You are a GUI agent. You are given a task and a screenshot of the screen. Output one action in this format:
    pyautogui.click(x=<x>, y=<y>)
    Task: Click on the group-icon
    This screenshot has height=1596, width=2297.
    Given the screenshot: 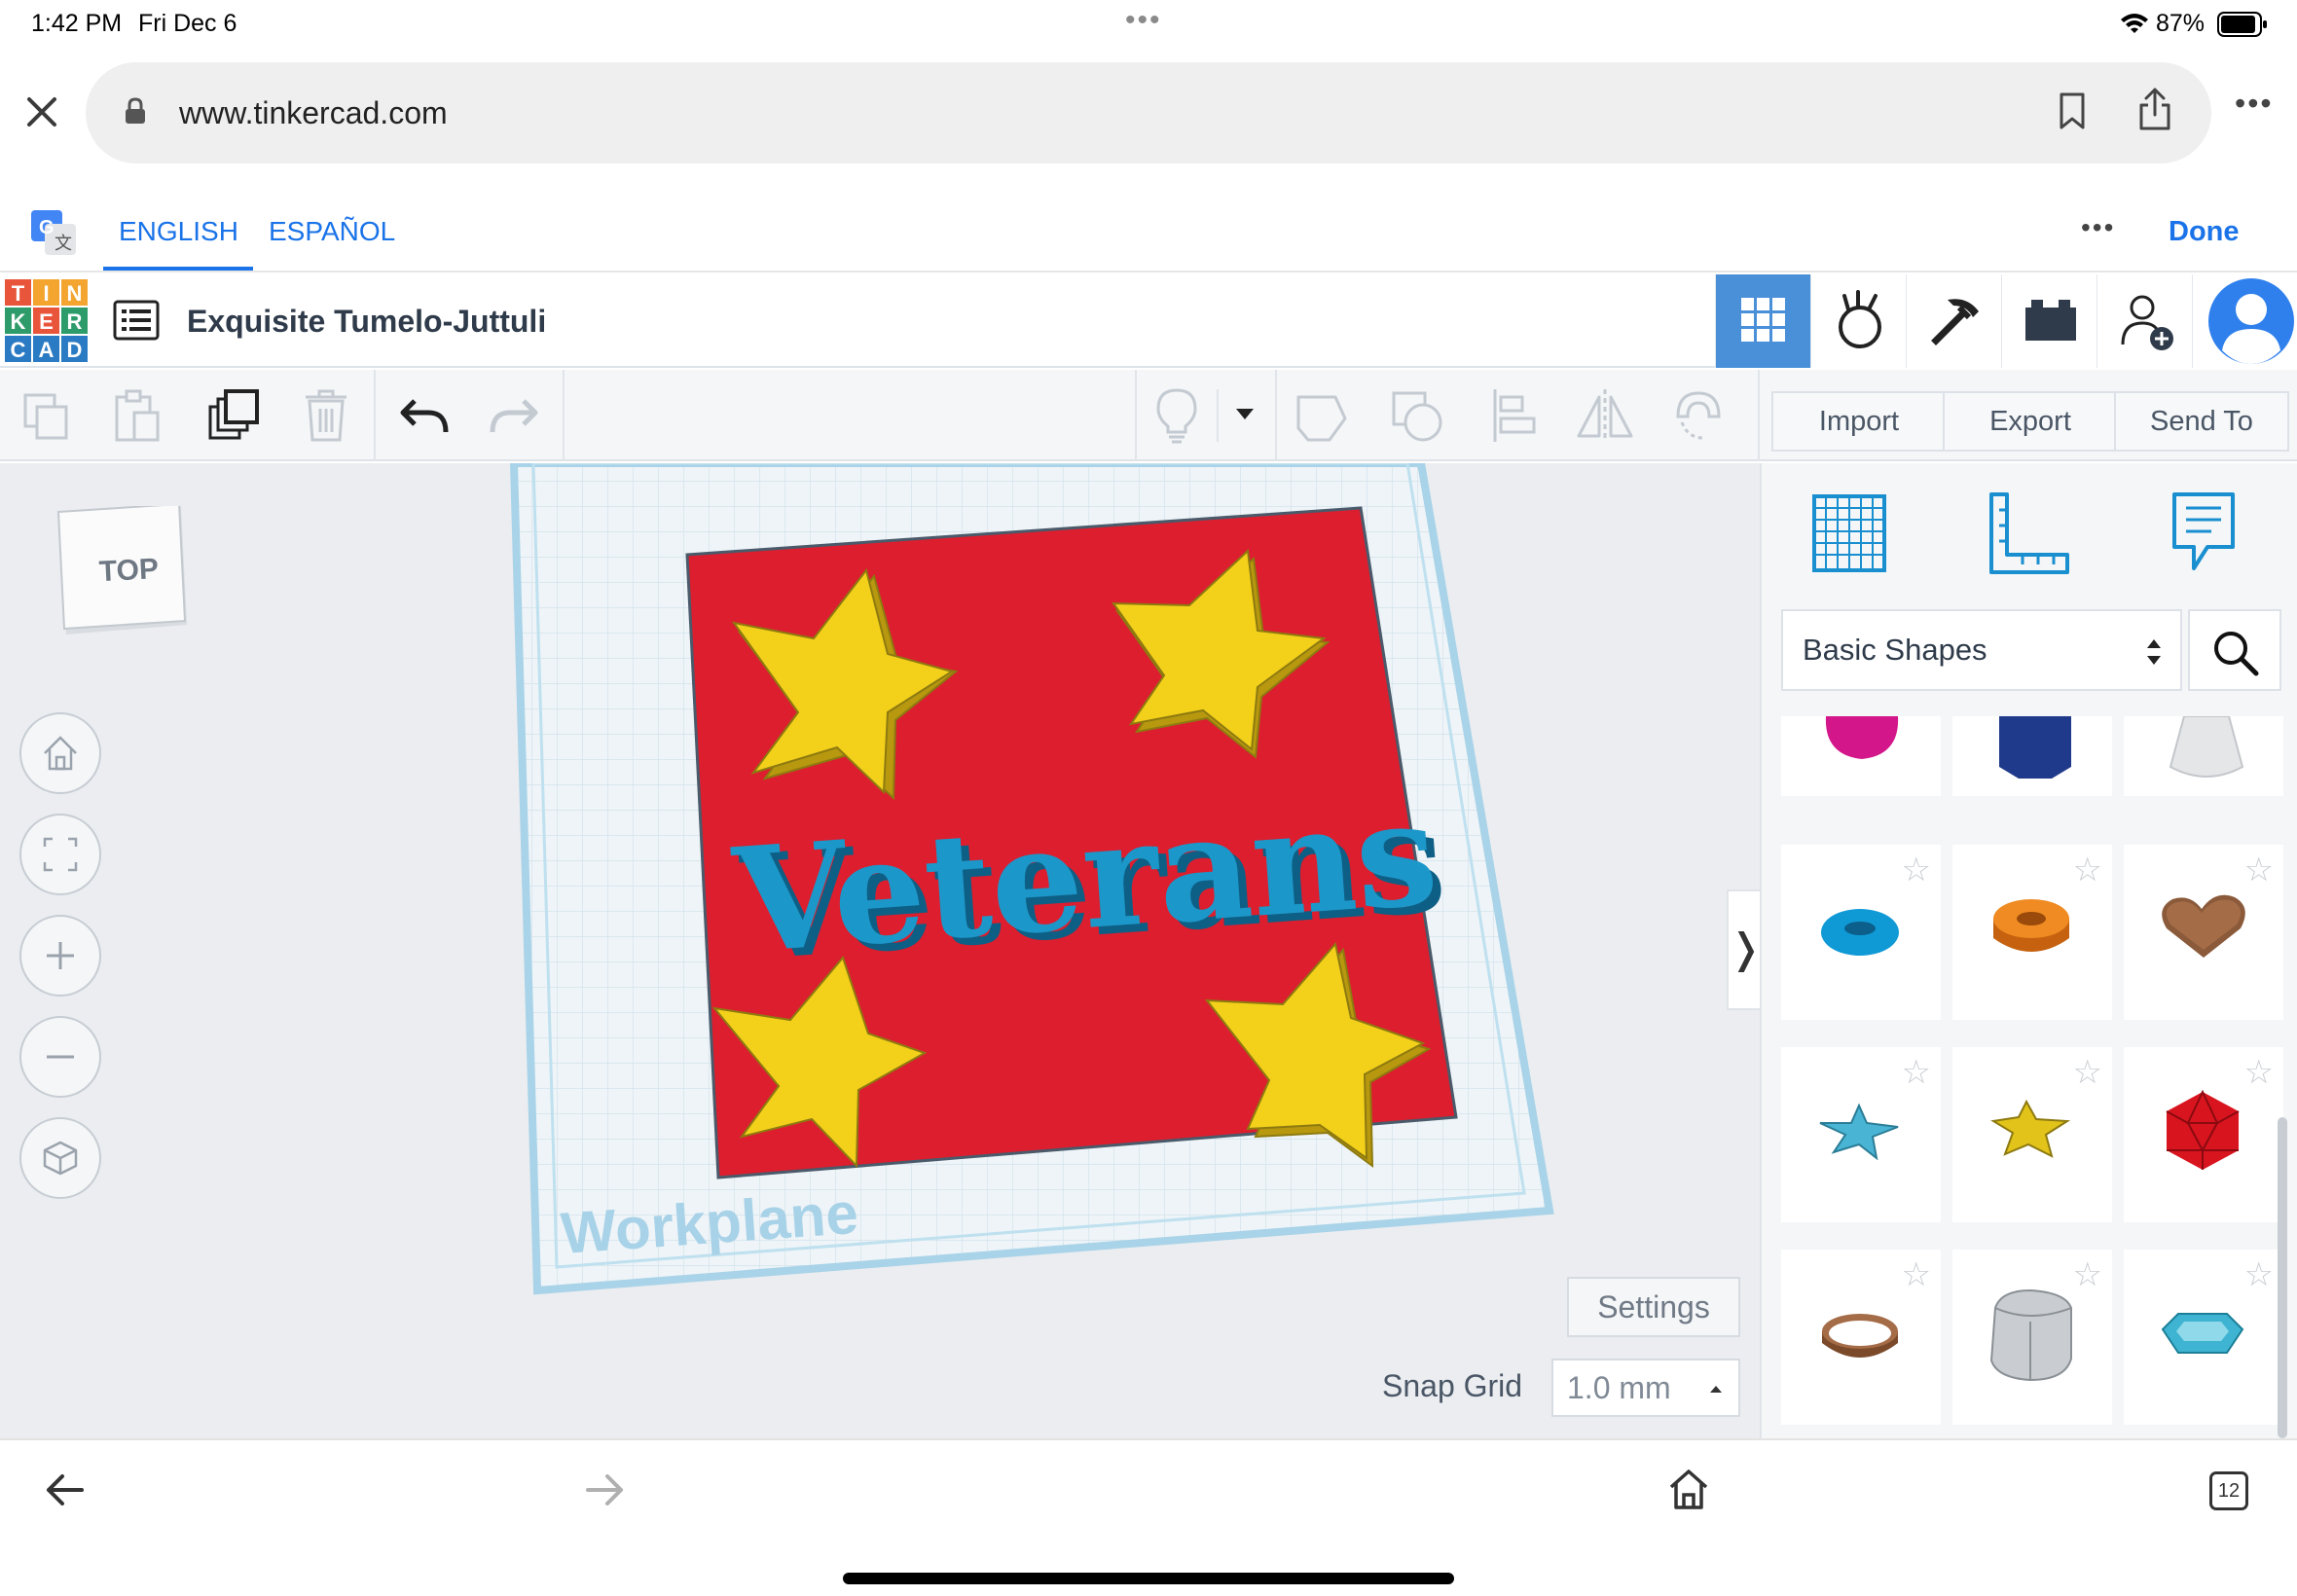 What is the action you would take?
    pyautogui.click(x=1321, y=416)
    